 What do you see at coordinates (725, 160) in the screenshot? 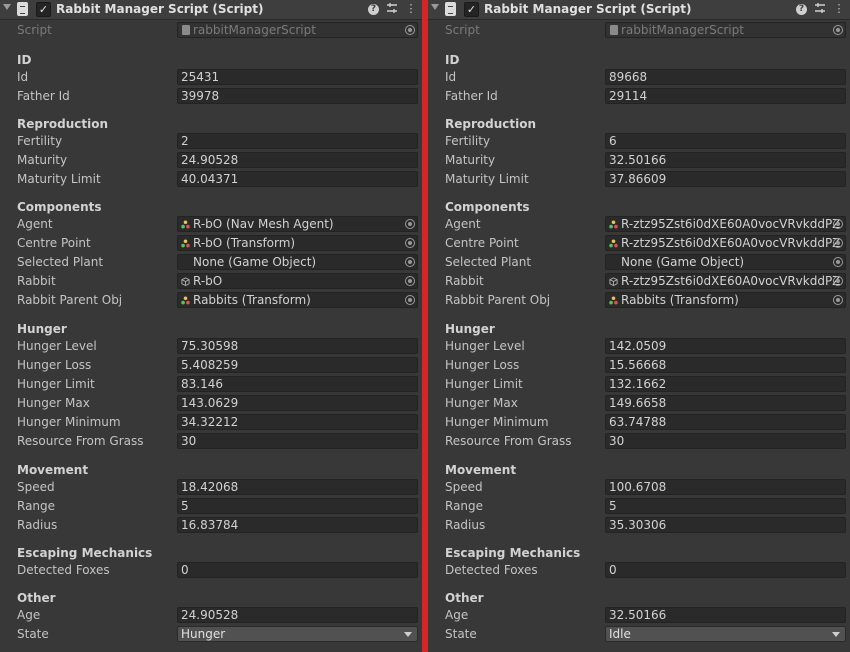
I see `maturity-field: 32.50166` at bounding box center [725, 160].